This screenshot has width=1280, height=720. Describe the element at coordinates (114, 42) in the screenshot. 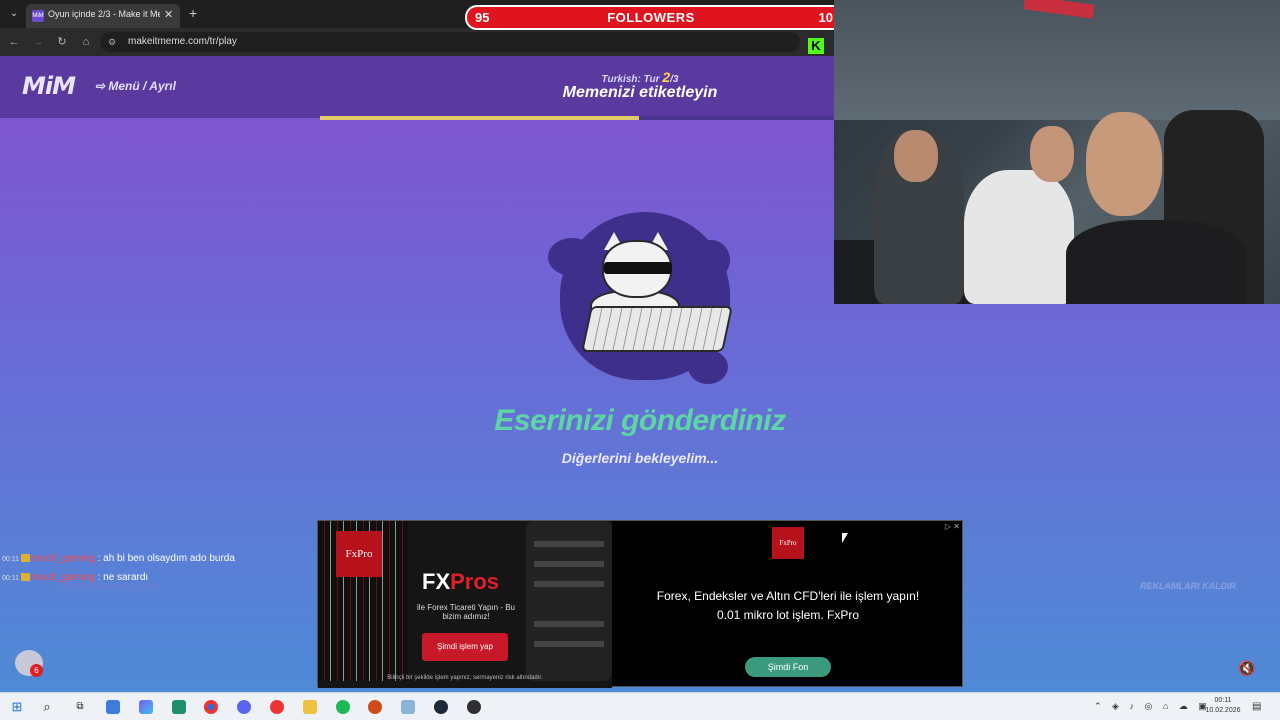

I see `site-info-icon: ⚙` at that location.